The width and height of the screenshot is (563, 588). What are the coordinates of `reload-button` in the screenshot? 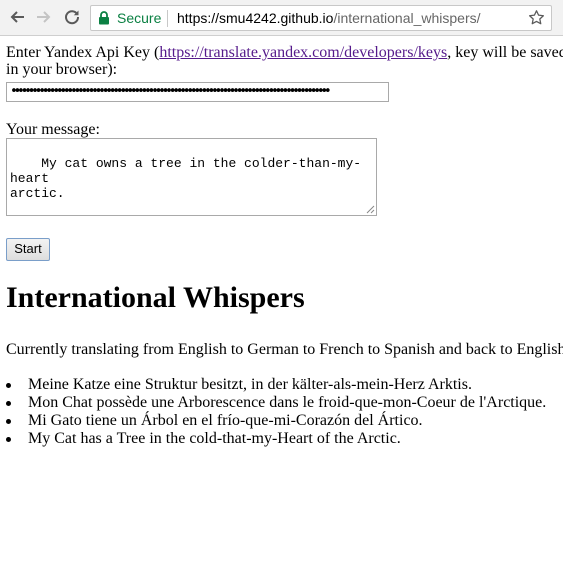 It's located at (72, 17).